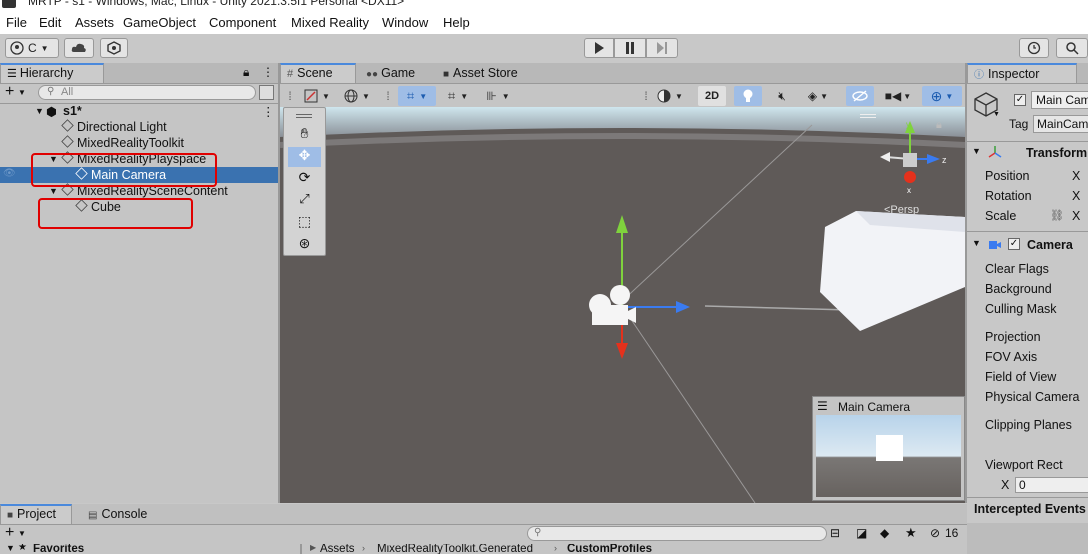 Image resolution: width=1088 pixels, height=554 pixels. I want to click on transform-rotation-row: Rotation X, so click(1027, 196).